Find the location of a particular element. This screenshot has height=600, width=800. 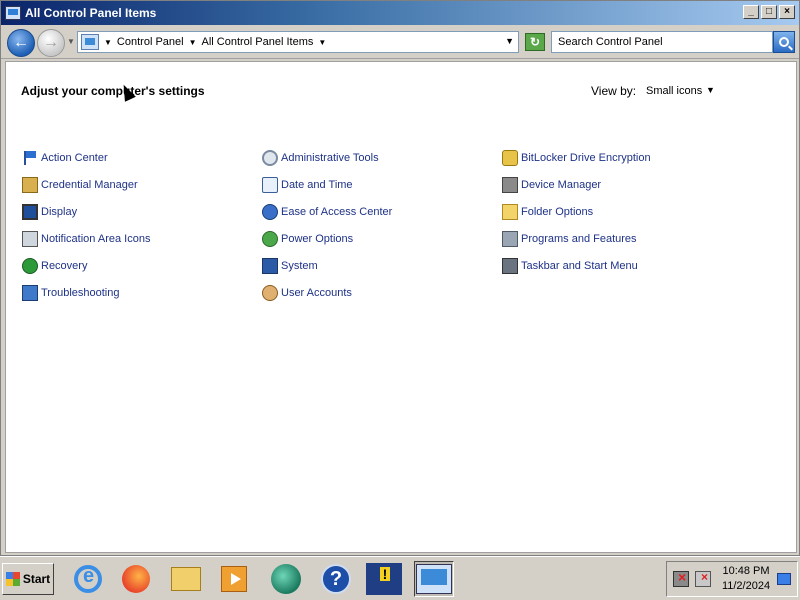

taskbar-app-internet-explorer is located at coordinates (88, 579).